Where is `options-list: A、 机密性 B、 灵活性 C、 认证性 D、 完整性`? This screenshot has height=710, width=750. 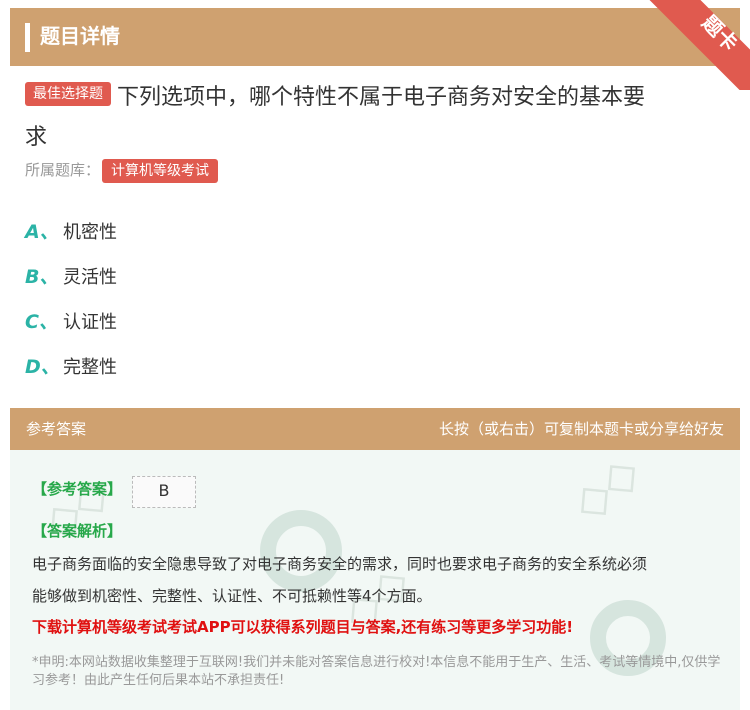 options-list: A、 机密性 B、 灵活性 C、 认证性 D、 完整性 is located at coordinates (71, 298).